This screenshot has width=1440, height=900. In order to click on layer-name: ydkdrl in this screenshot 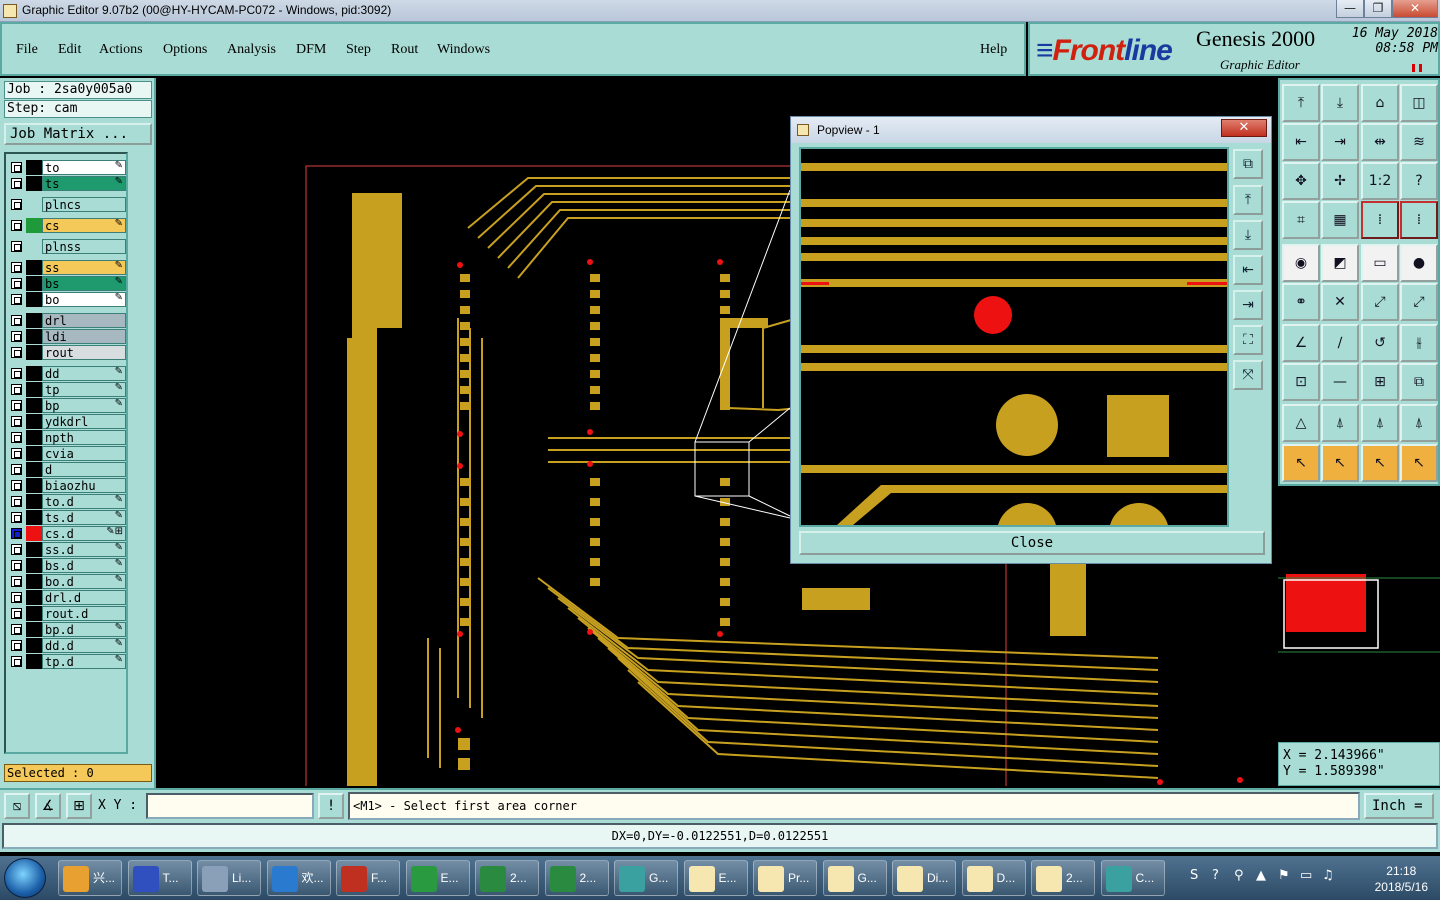, I will do `click(84, 421)`.